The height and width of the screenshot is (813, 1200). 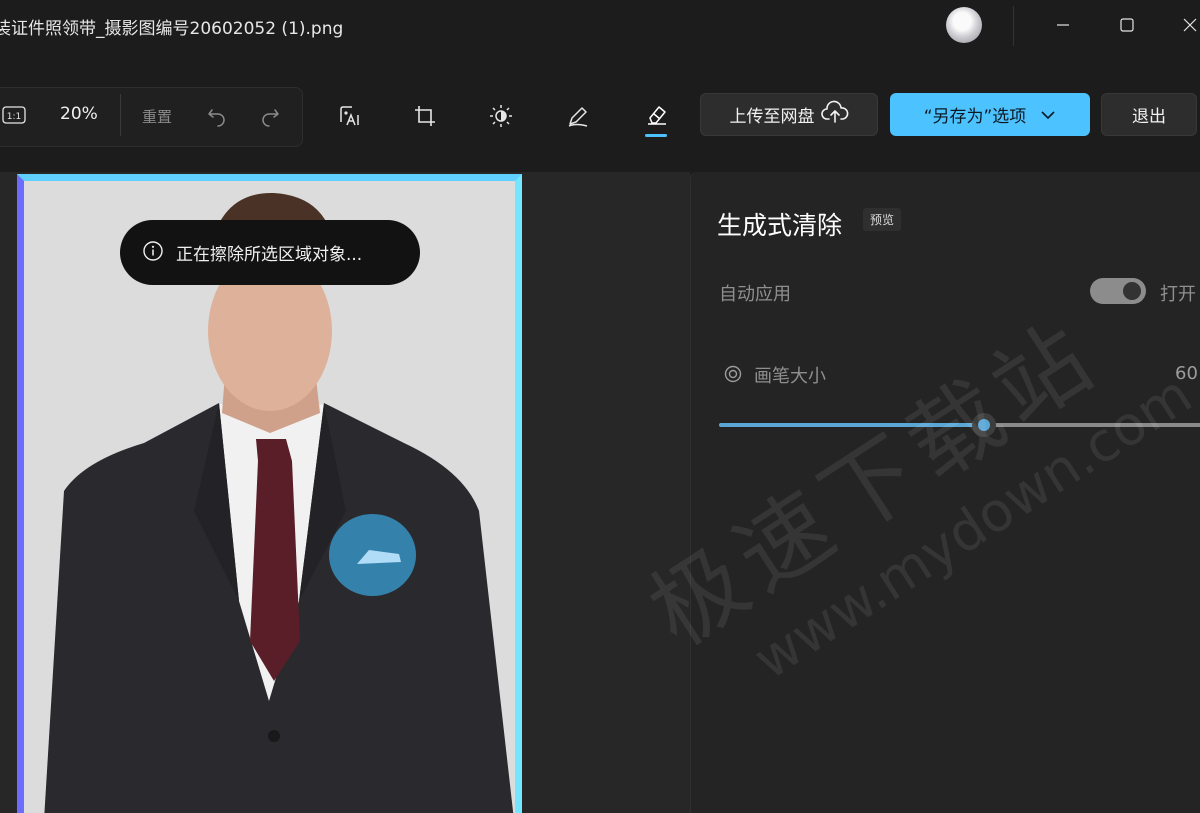 I want to click on close-icon, so click(x=1188, y=25).